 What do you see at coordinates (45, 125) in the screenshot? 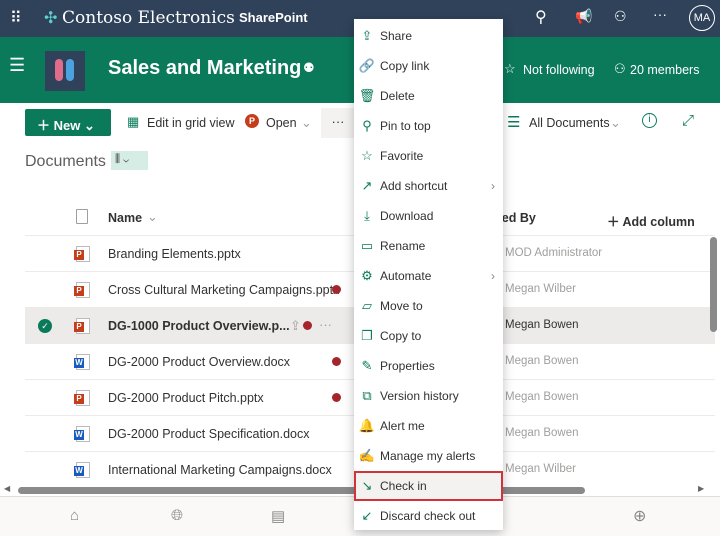
I see `plus-icon: ＋` at bounding box center [45, 125].